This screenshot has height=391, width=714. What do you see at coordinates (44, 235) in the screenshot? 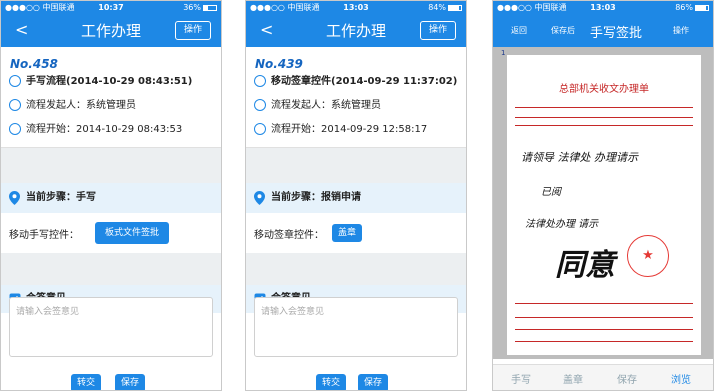
I see `control-label: 移动手写控件：` at bounding box center [44, 235].